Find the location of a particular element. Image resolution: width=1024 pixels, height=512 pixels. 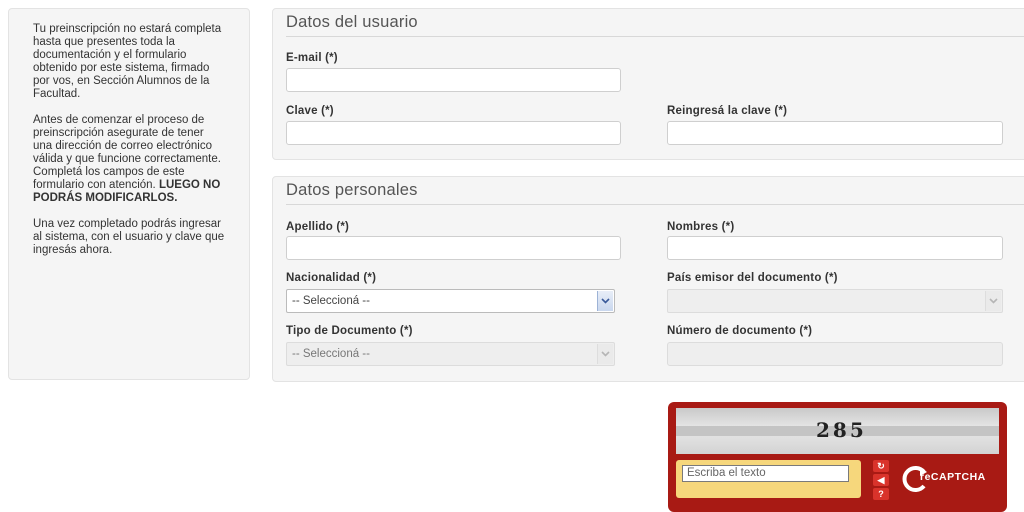

password-field is located at coordinates (453, 133).